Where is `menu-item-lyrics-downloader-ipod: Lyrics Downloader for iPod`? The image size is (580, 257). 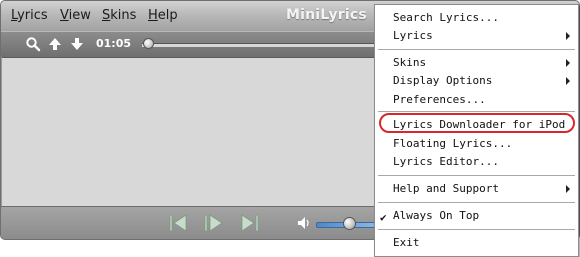 menu-item-lyrics-downloader-ipod: Lyrics Downloader for iPod is located at coordinates (479, 125).